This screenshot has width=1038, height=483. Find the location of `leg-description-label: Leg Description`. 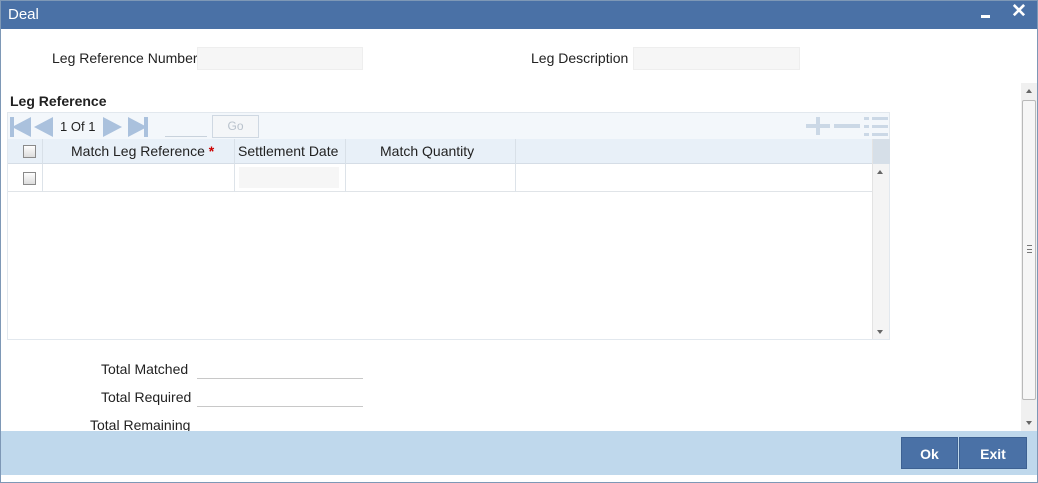

leg-description-label: Leg Description is located at coordinates (580, 58).